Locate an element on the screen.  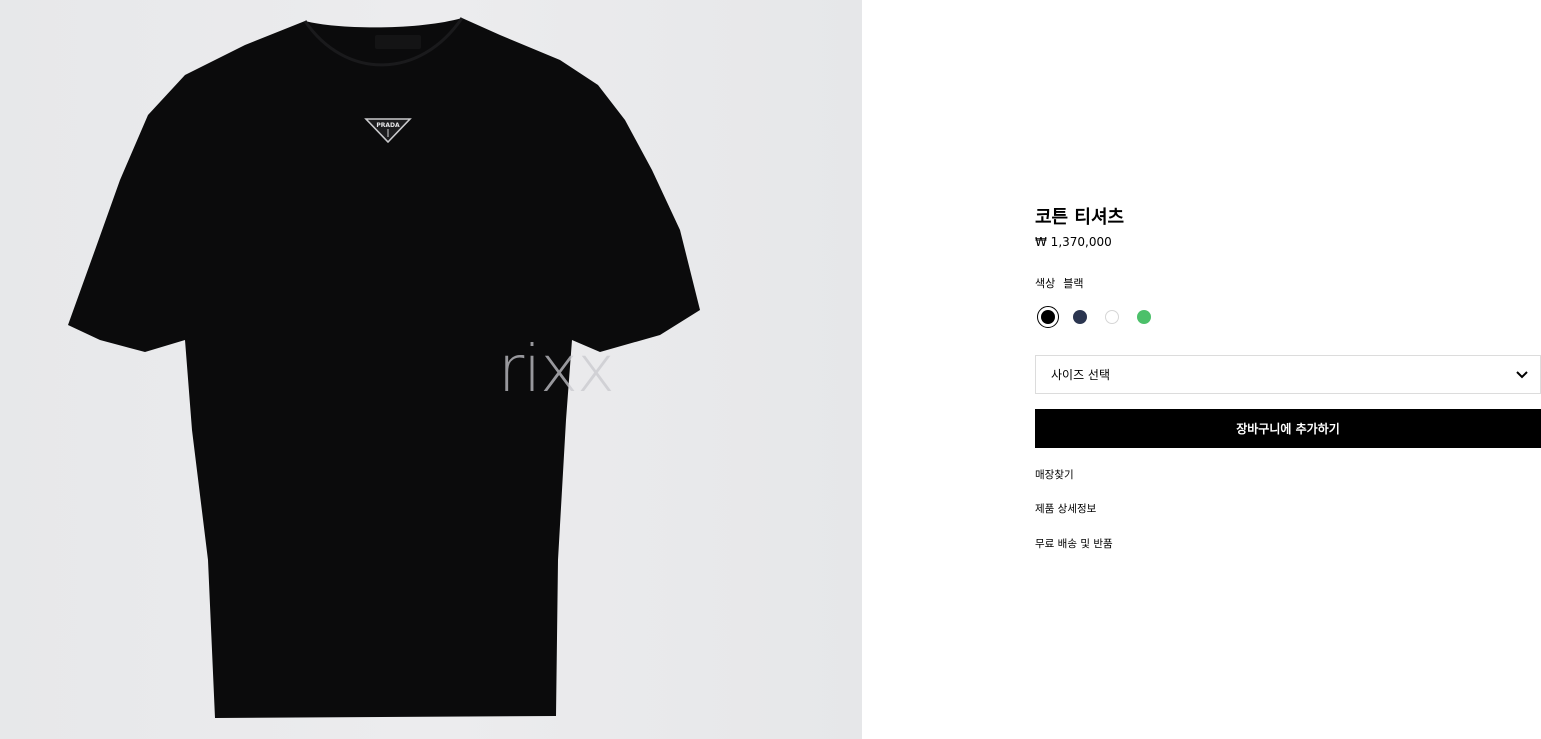
logo-text: PRADA is located at coordinates (388, 125).